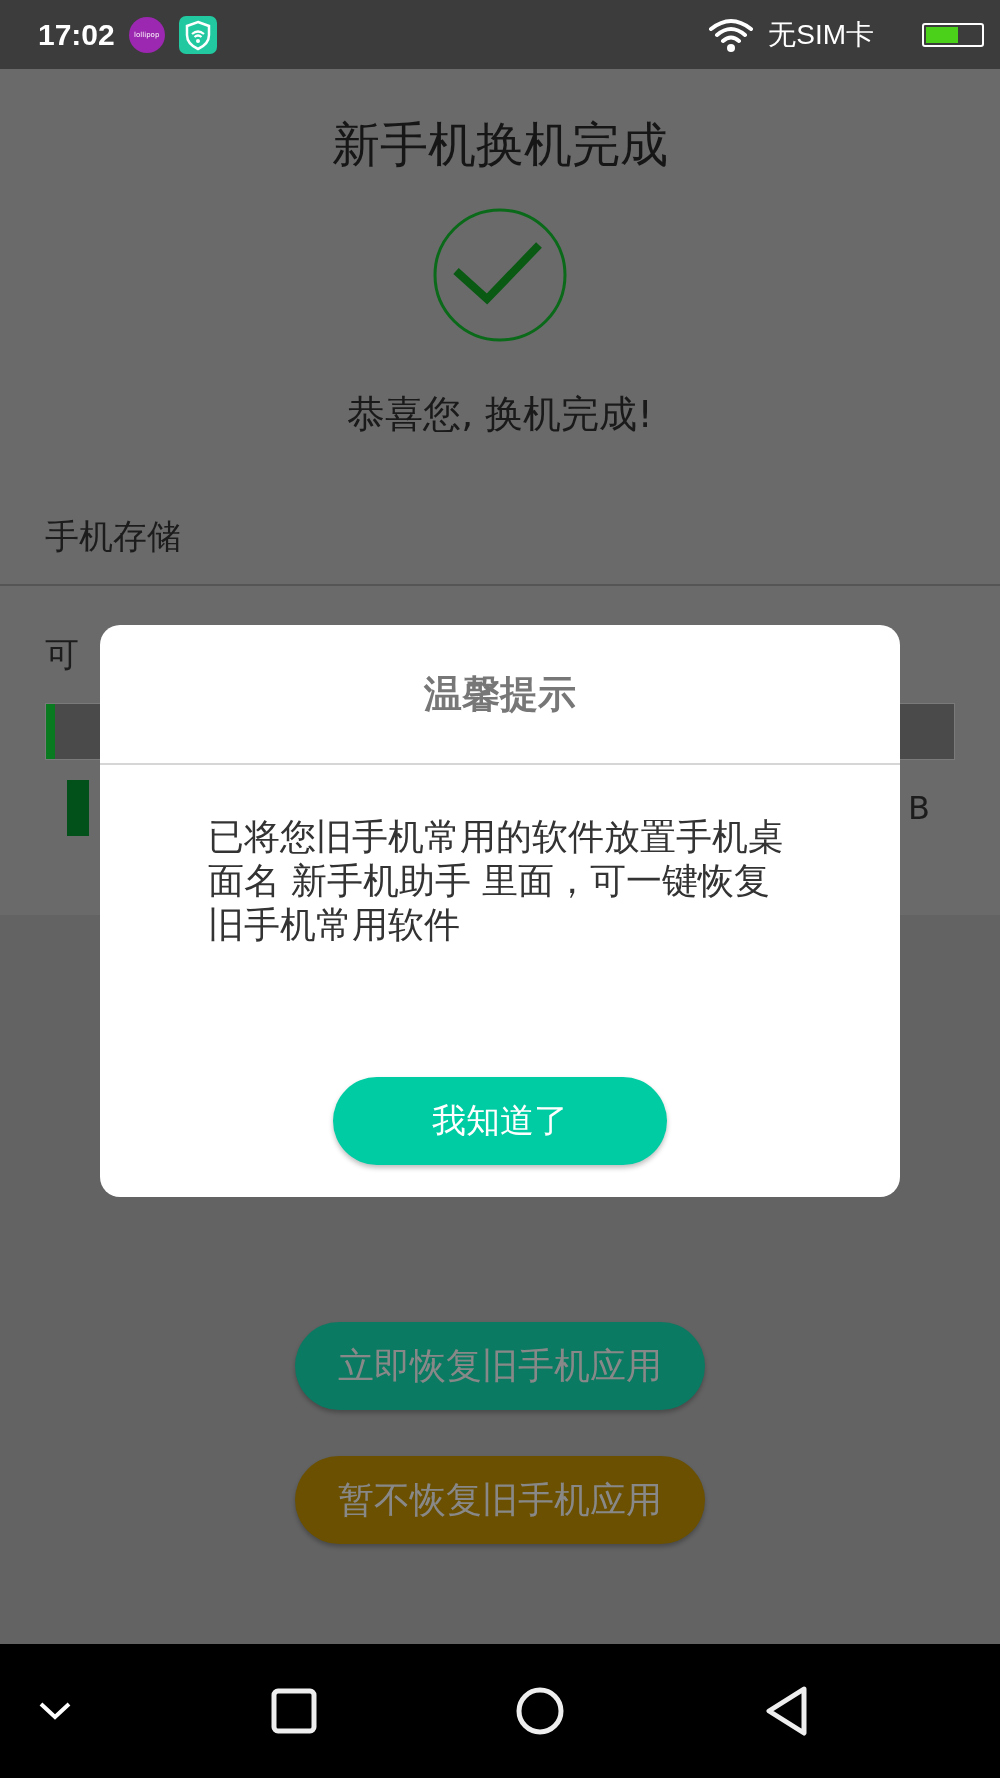 Image resolution: width=1000 pixels, height=1778 pixels. Describe the element at coordinates (496, 881) in the screenshot. I see `dialog-message: 已将您旧手机常用的软件放置手机桌面名 新手机助手 里面，可一键恢复旧手机常用软件` at that location.